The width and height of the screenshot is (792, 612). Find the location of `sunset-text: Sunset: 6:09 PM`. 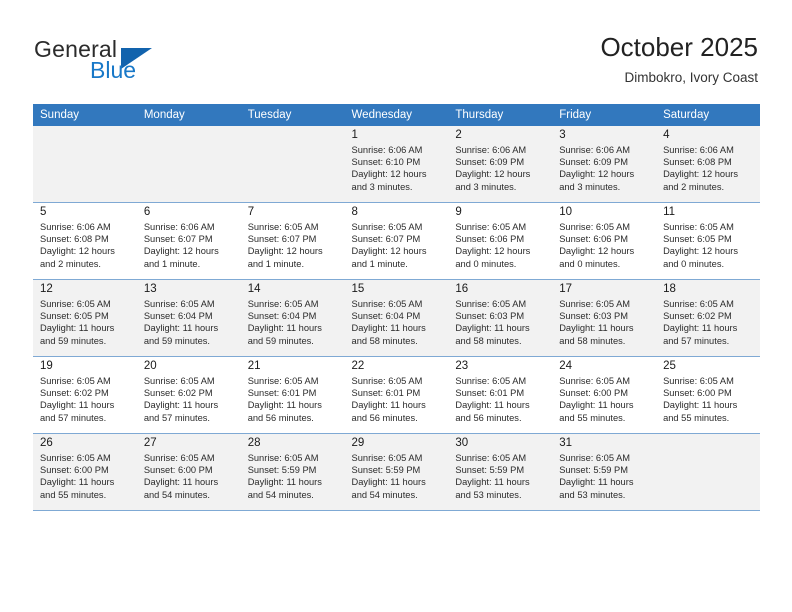

sunset-text: Sunset: 6:09 PM is located at coordinates (593, 162).